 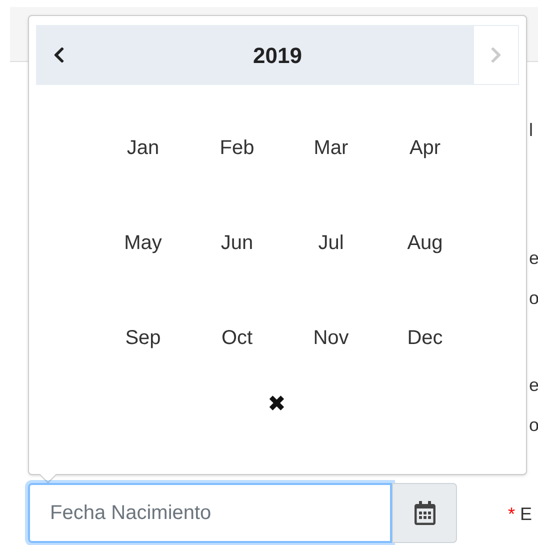 I want to click on field-label: E, so click(x=526, y=514).